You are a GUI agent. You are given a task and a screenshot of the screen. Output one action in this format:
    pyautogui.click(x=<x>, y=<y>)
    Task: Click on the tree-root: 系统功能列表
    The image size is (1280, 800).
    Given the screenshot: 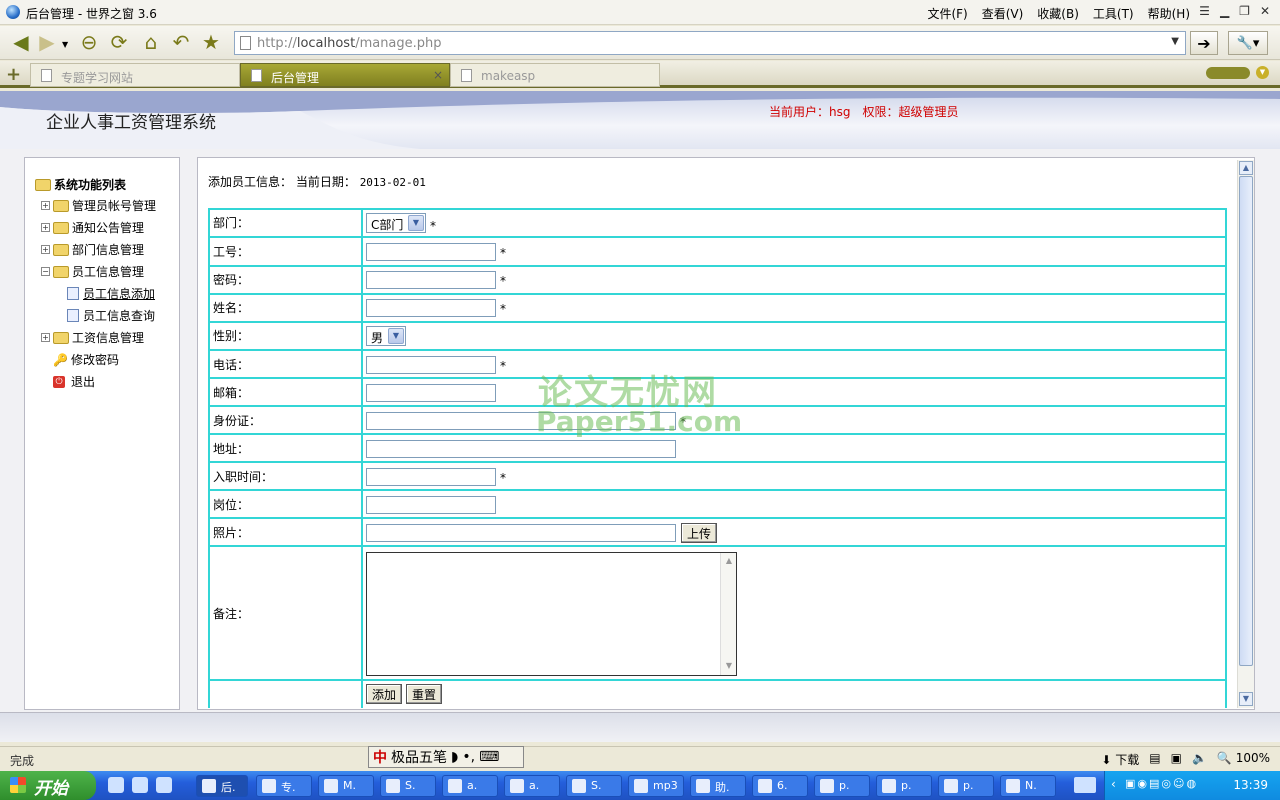 What is the action you would take?
    pyautogui.click(x=80, y=184)
    